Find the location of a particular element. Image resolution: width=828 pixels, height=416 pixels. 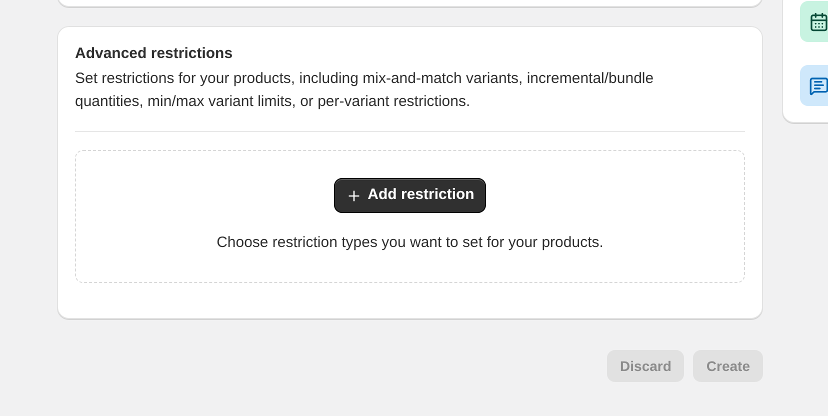

card-description: Set restrictions for your products, including mix-and-match variants, incremental/bundle quantities, min/max variant limits, or per-variant restrictions. is located at coordinates (365, 90).